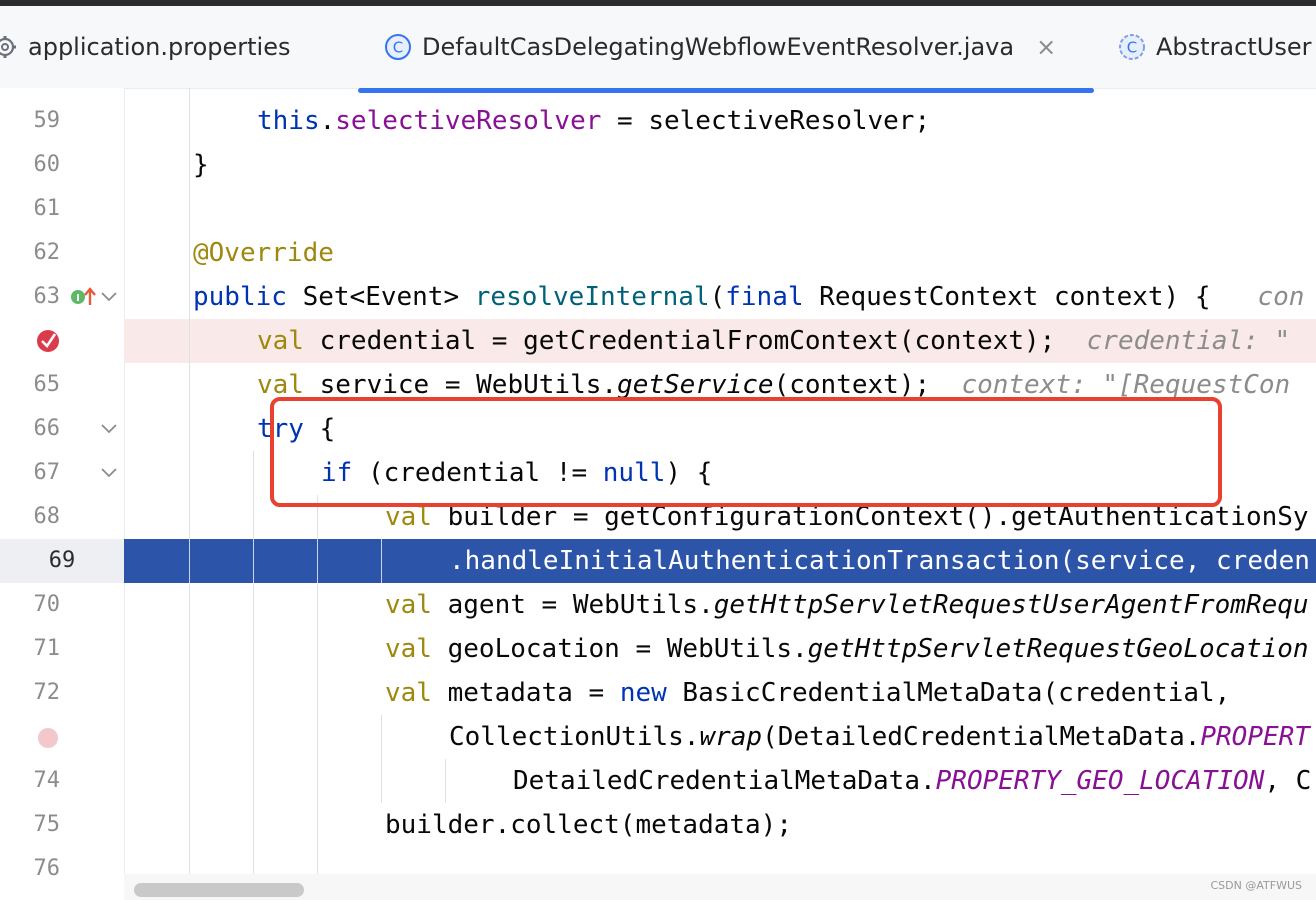 The width and height of the screenshot is (1316, 900). Describe the element at coordinates (83, 297) in the screenshot. I see `implements-method-icon: I` at that location.